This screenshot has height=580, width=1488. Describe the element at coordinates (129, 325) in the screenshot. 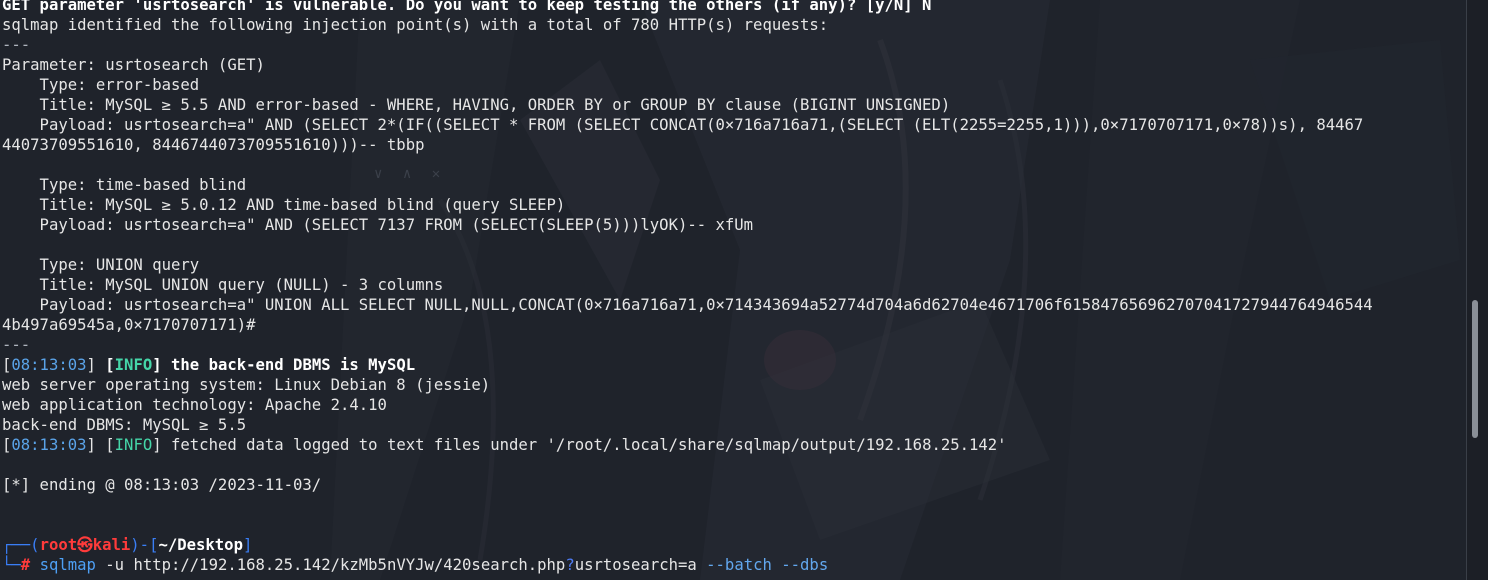

I see `terminal-line: 4b497a69545a,0×7170707171)#` at that location.